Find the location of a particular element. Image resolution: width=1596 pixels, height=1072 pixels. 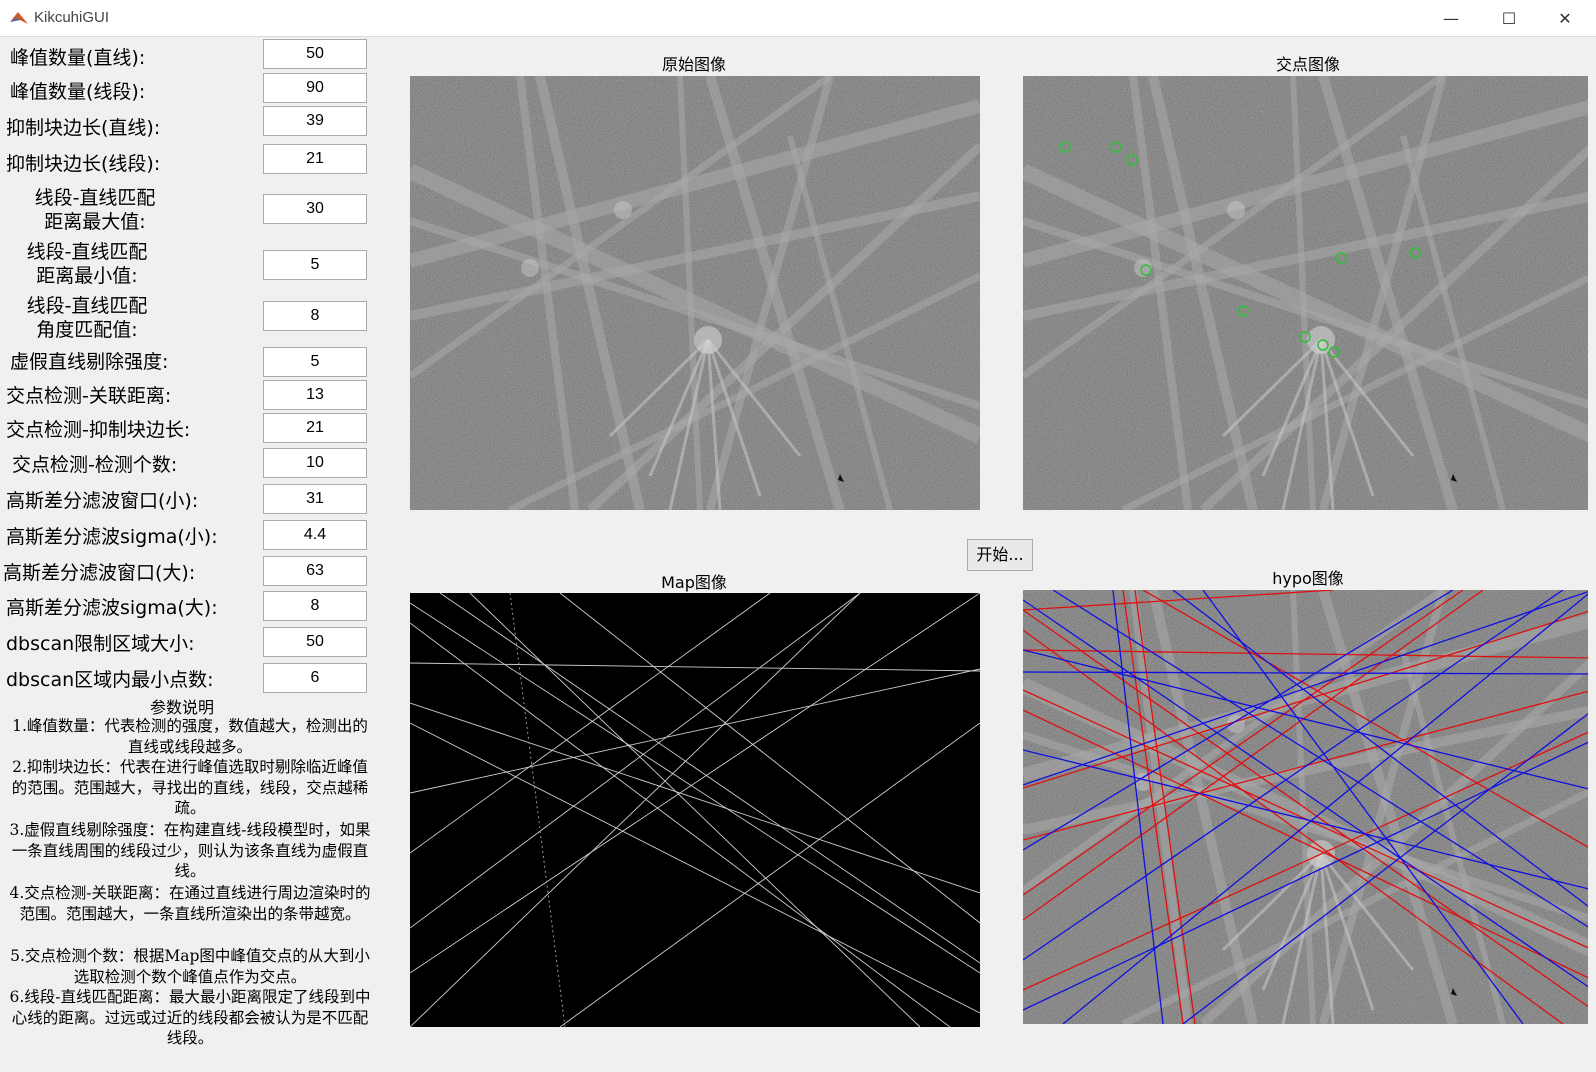

param-label: dbscan区域内最小点数: is located at coordinates (110, 680).